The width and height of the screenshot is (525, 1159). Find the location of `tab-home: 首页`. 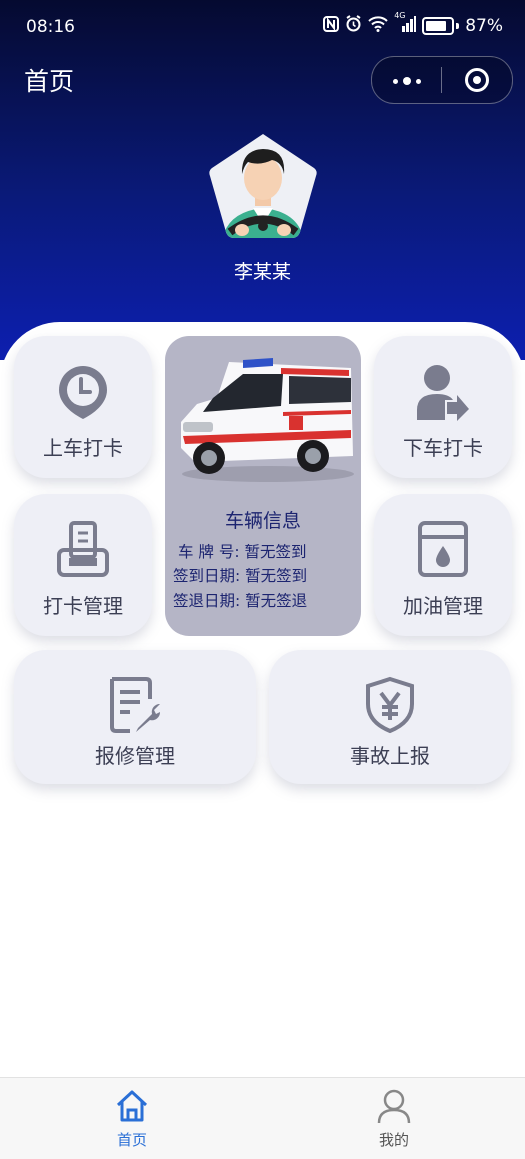

tab-home: 首页 is located at coordinates (132, 1118).